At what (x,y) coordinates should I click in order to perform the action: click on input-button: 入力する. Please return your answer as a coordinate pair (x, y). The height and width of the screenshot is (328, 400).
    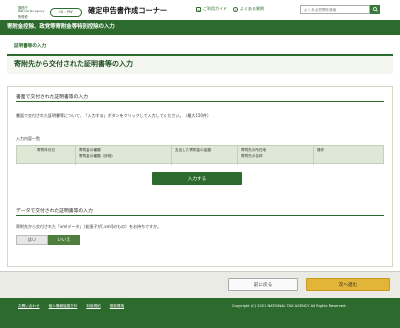
    Looking at the image, I should click on (197, 178).